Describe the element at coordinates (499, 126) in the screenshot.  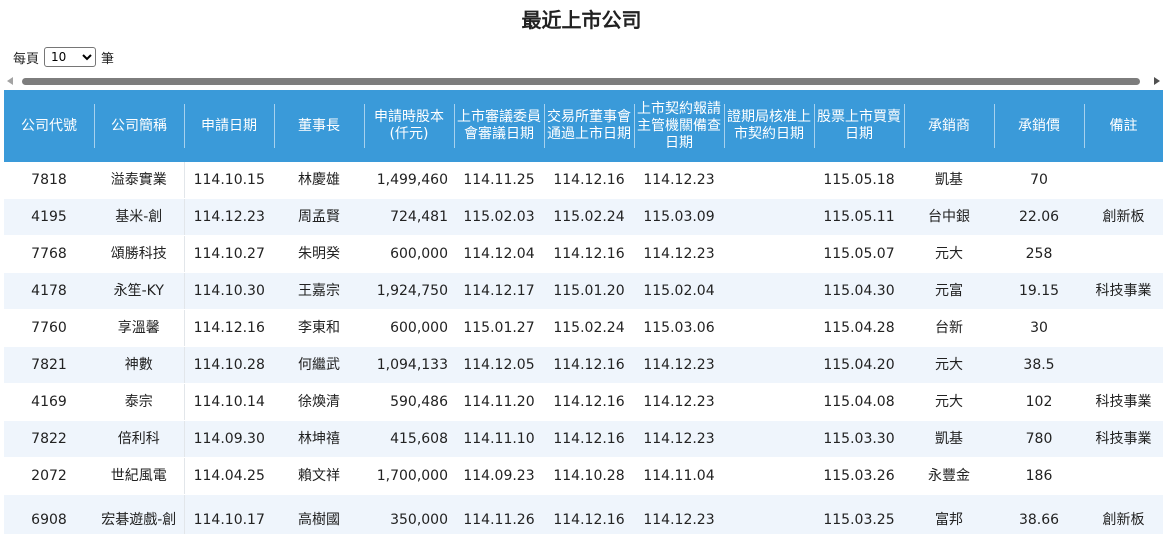
I see `header-col-review-date: 上市審議委員會審議日期` at that location.